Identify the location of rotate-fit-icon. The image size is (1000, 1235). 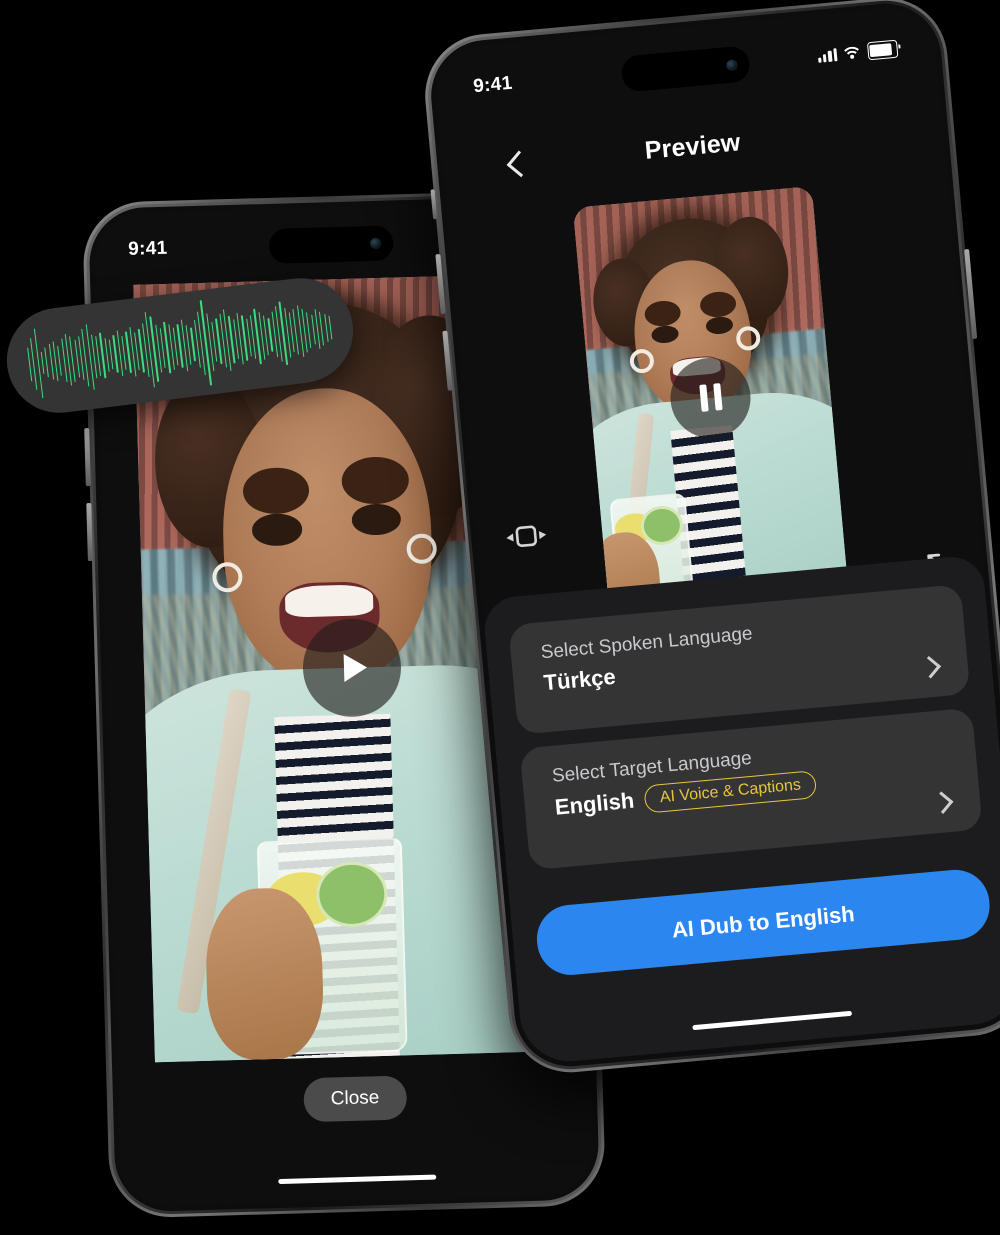
(526, 536).